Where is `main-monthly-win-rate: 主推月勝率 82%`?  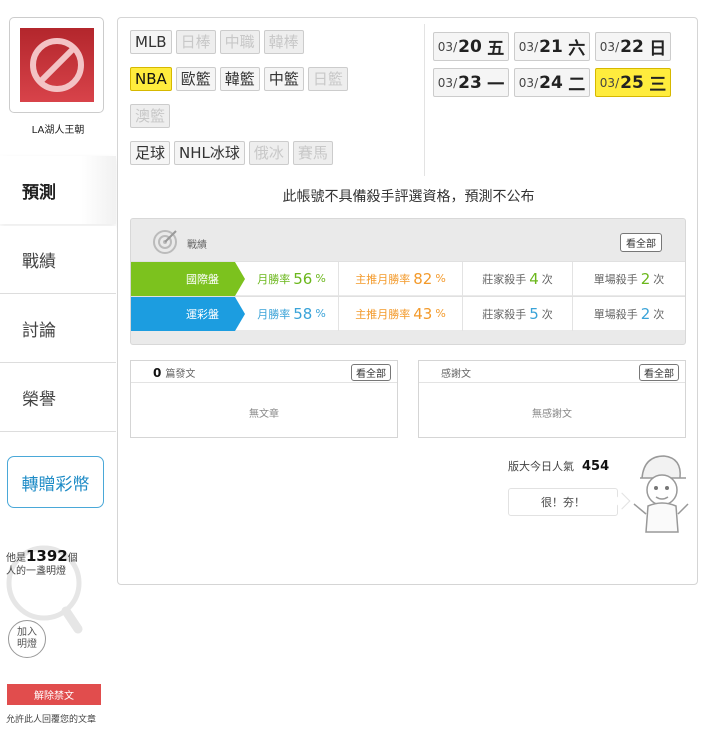 main-monthly-win-rate: 主推月勝率 82% is located at coordinates (401, 278).